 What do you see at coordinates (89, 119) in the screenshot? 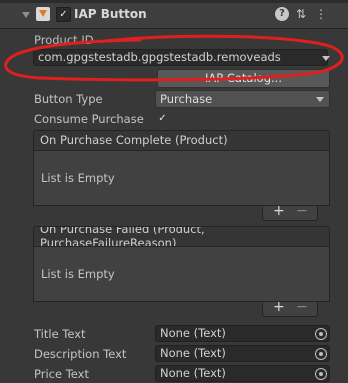
I see `consume-purchase-label: Consume Purchase` at bounding box center [89, 119].